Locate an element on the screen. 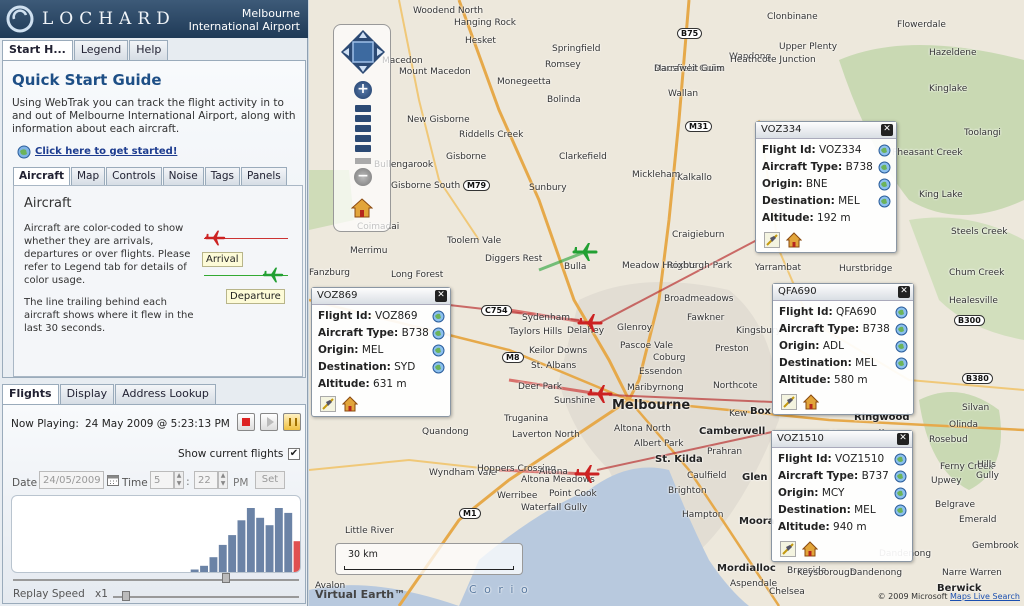 This screenshot has width=1024, height=606. plane-departure-icon is located at coordinates (585, 252).